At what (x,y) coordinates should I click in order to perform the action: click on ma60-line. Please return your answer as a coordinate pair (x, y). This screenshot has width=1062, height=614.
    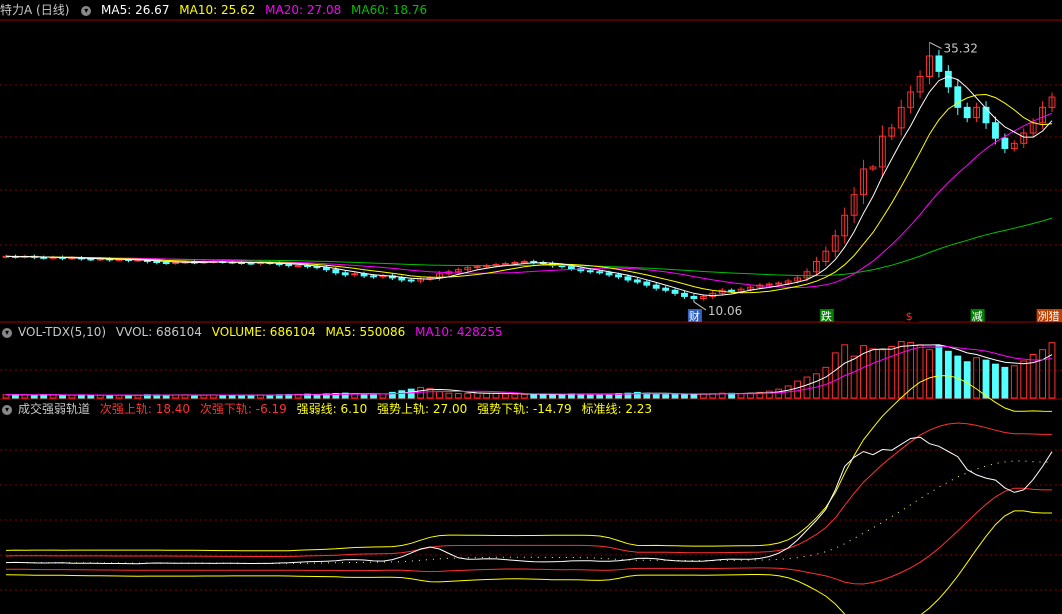
    Looking at the image, I should click on (529, 247).